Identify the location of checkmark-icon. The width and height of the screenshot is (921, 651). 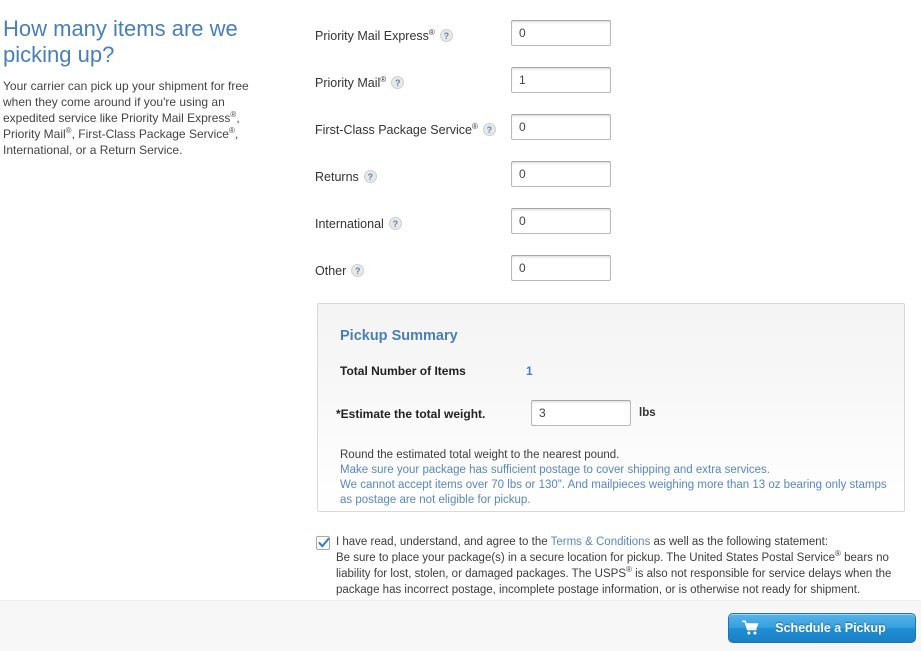
(324, 542).